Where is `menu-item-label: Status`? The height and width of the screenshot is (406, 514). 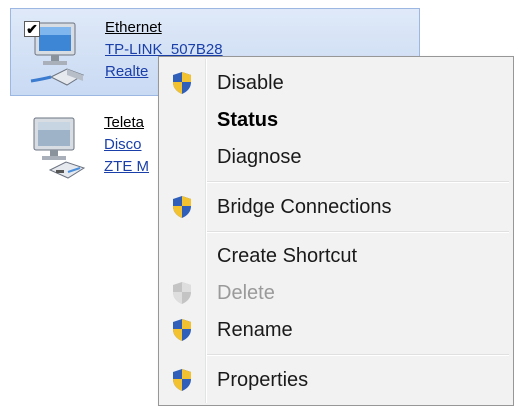
menu-item-label: Status is located at coordinates (248, 120).